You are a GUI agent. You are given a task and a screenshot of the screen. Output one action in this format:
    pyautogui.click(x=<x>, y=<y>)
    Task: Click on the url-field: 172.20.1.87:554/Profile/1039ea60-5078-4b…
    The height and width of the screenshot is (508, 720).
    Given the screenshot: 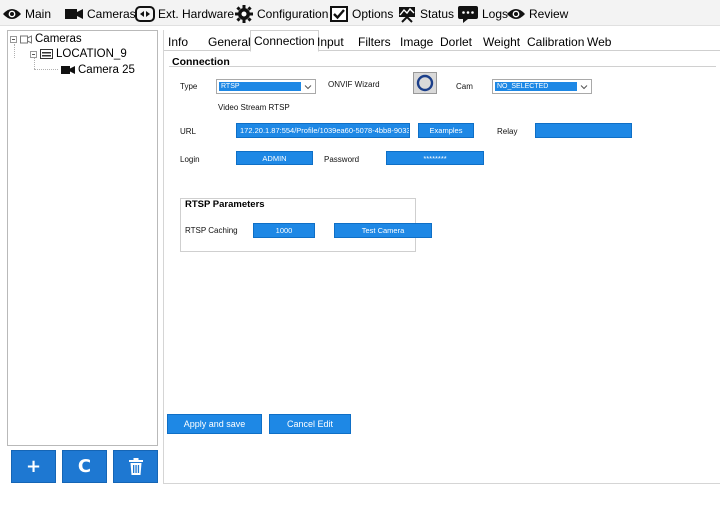 What is the action you would take?
    pyautogui.click(x=323, y=130)
    